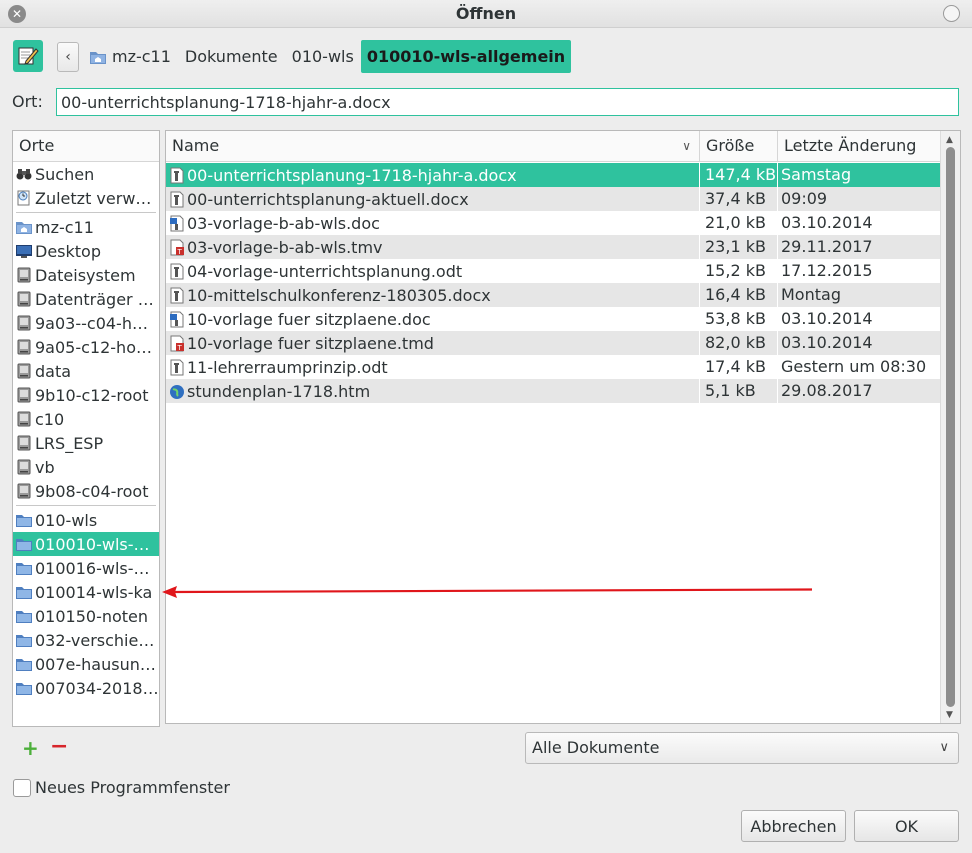 The height and width of the screenshot is (853, 972). I want to click on file-name-cell: 11-lehrerraumprinzip.odt, so click(433, 367).